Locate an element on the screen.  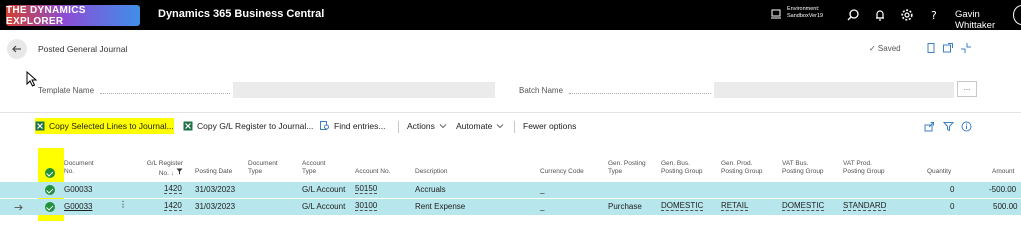
back-button is located at coordinates (17, 49).